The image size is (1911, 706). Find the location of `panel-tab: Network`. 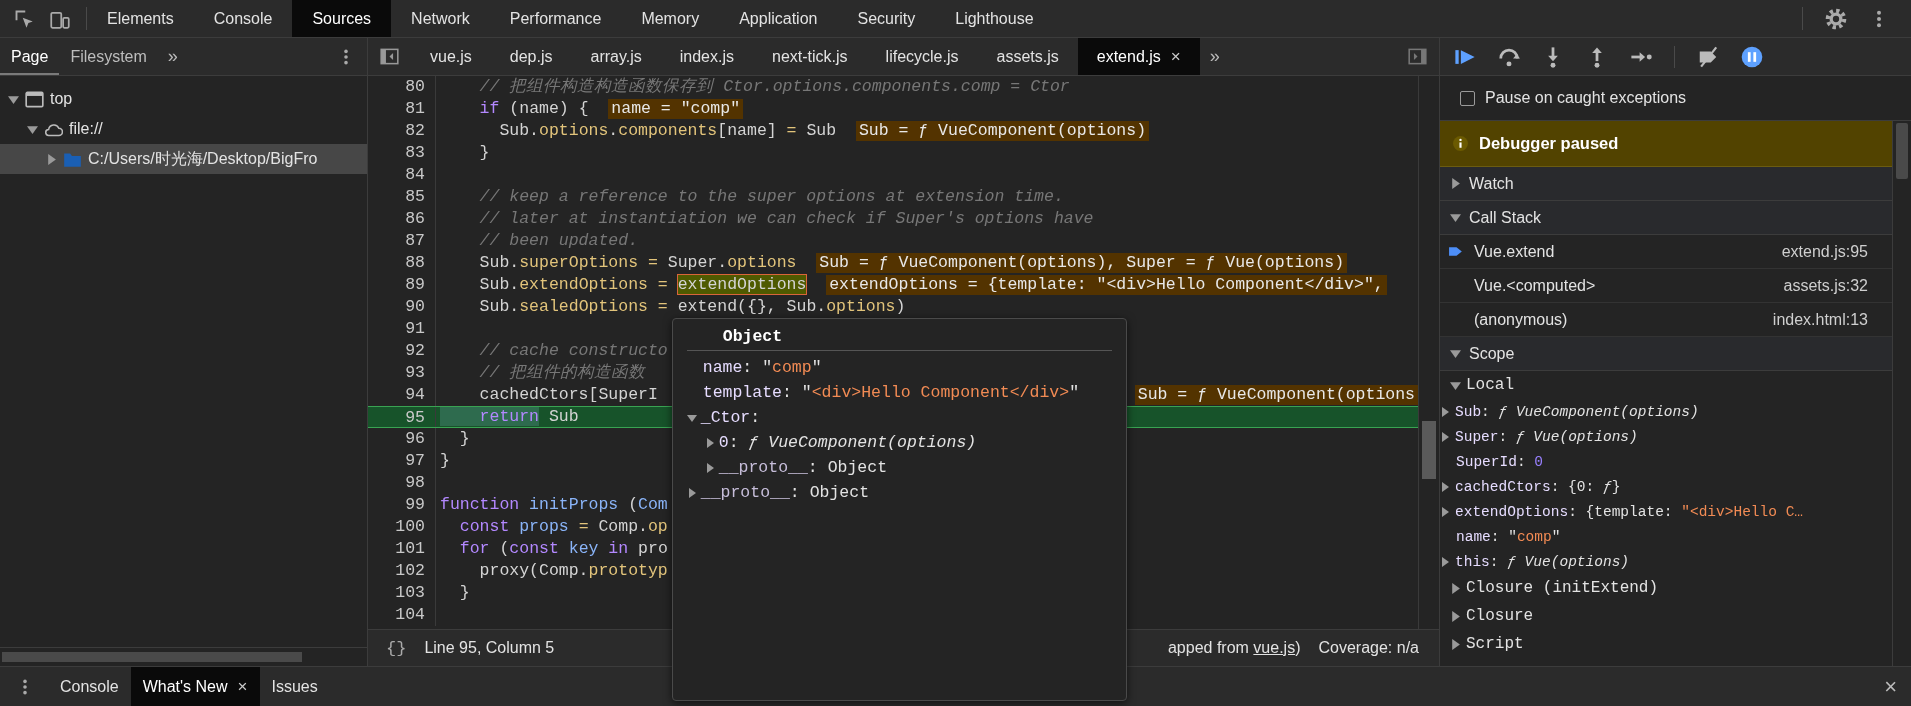

panel-tab: Network is located at coordinates (440, 18).